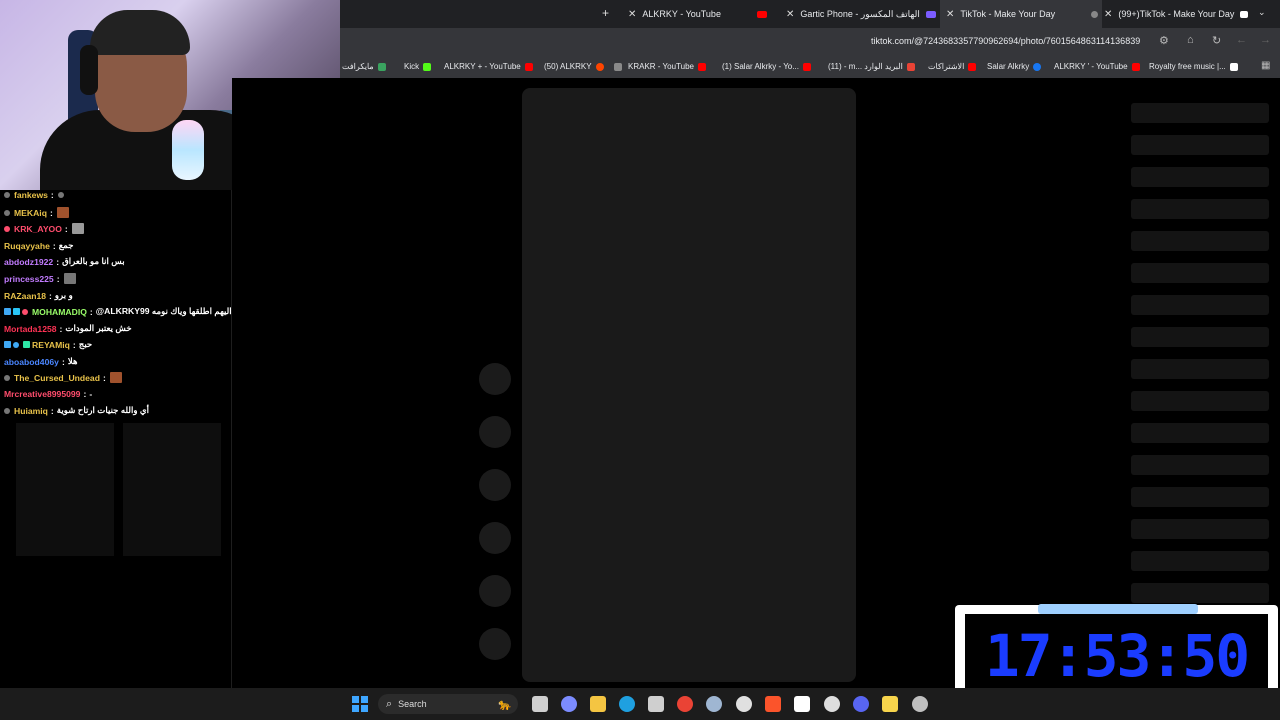  Describe the element at coordinates (627, 704) in the screenshot. I see `edge-icon` at that location.